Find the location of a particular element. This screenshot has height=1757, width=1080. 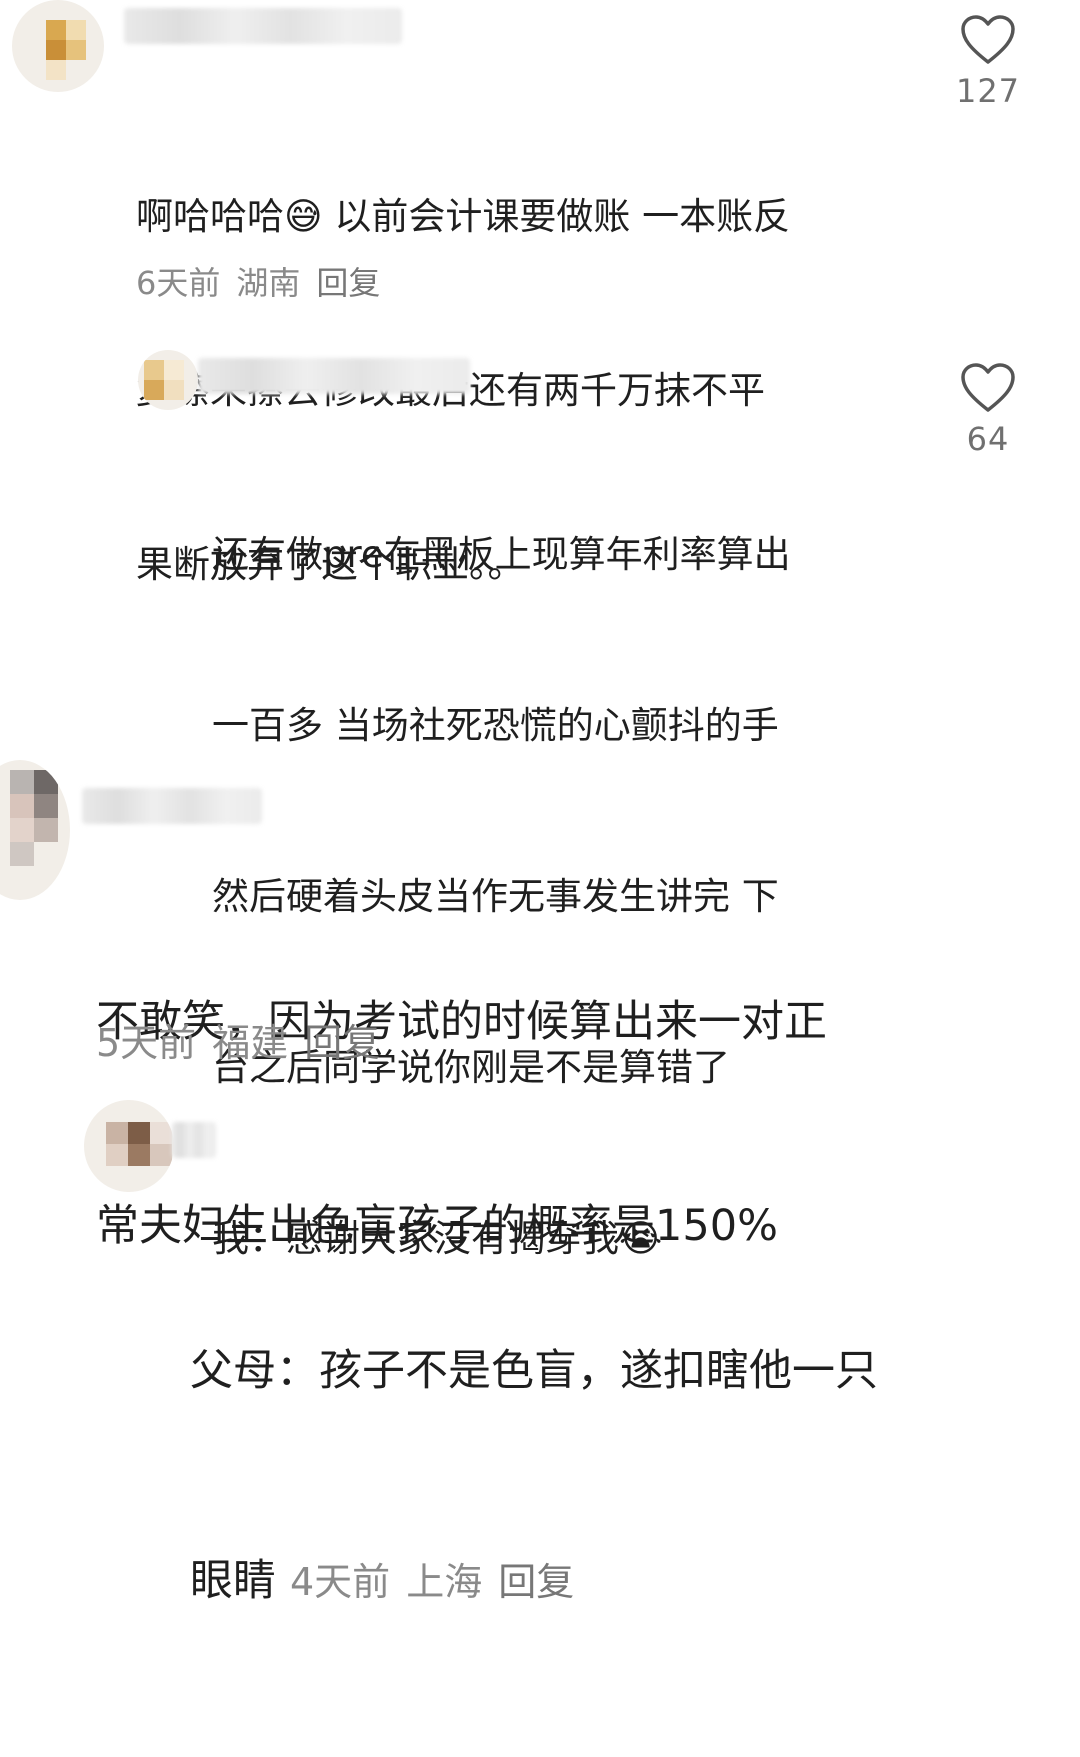

like-count: 127 is located at coordinates (988, 91).